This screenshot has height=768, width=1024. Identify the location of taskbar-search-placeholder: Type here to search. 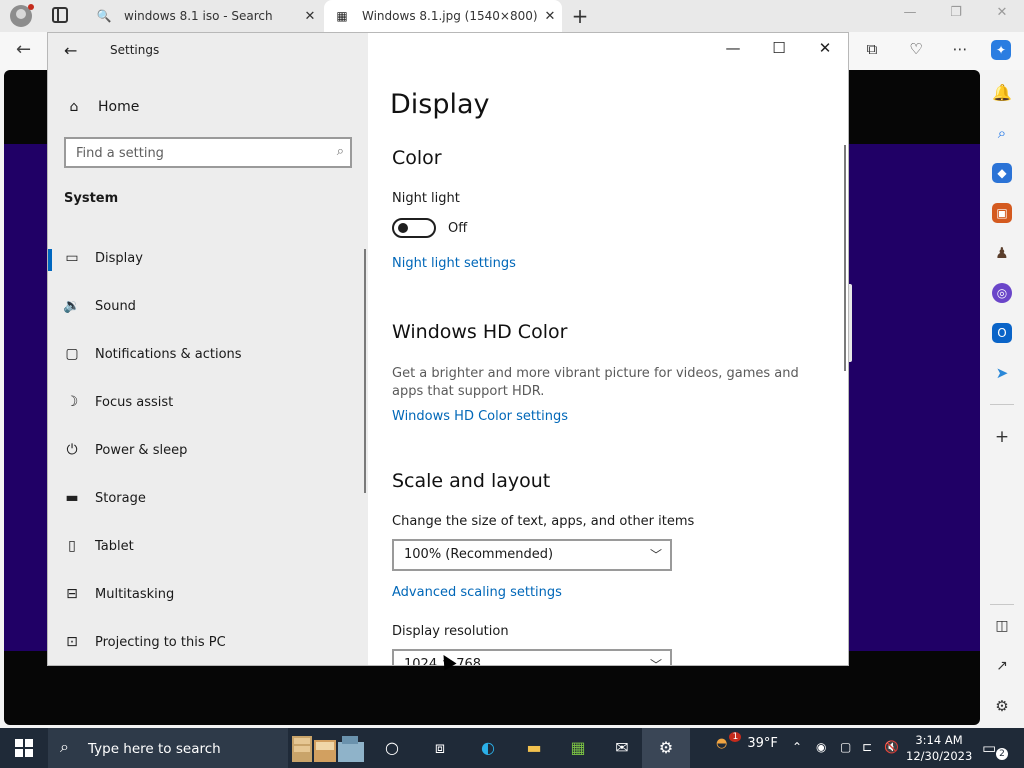
(154, 749).